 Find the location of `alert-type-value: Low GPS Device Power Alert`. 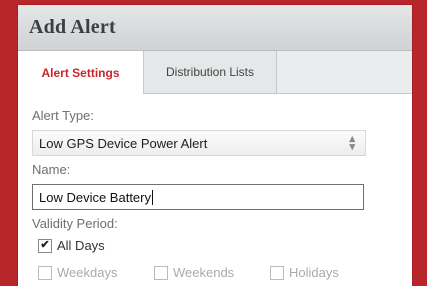

alert-type-value: Low GPS Device Power Alert is located at coordinates (123, 143).